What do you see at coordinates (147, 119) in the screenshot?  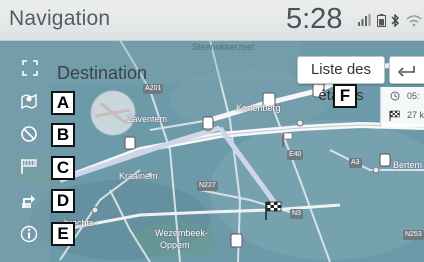 I see `place-zaventem: Zaventem` at bounding box center [147, 119].